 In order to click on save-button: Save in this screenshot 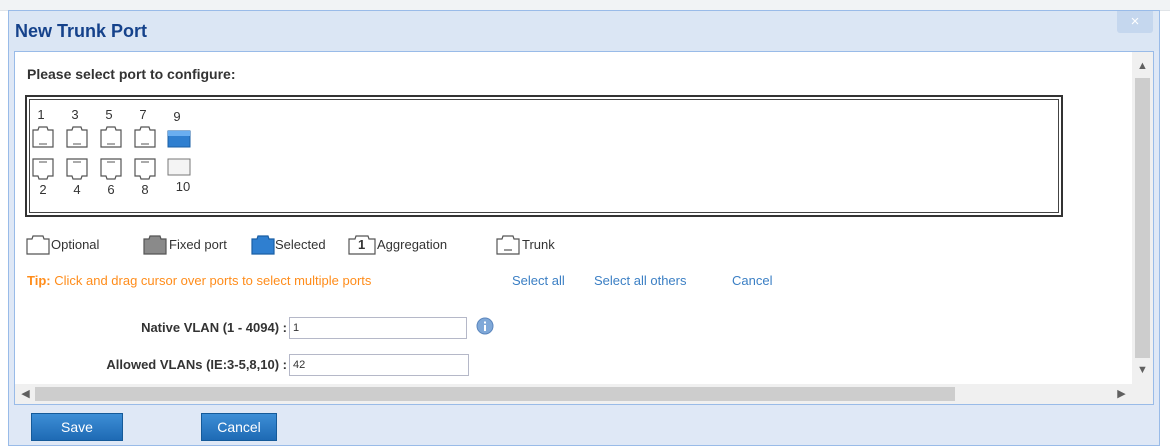, I will do `click(77, 427)`.